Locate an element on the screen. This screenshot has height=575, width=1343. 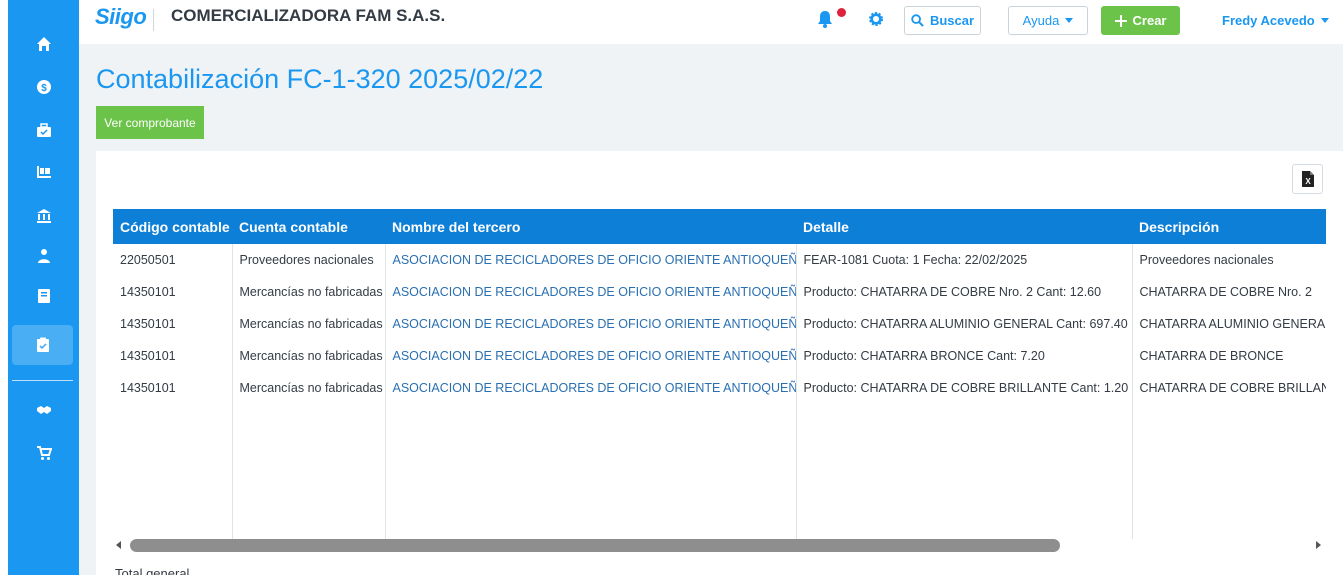
inventory-cart-icon is located at coordinates (43, 172).